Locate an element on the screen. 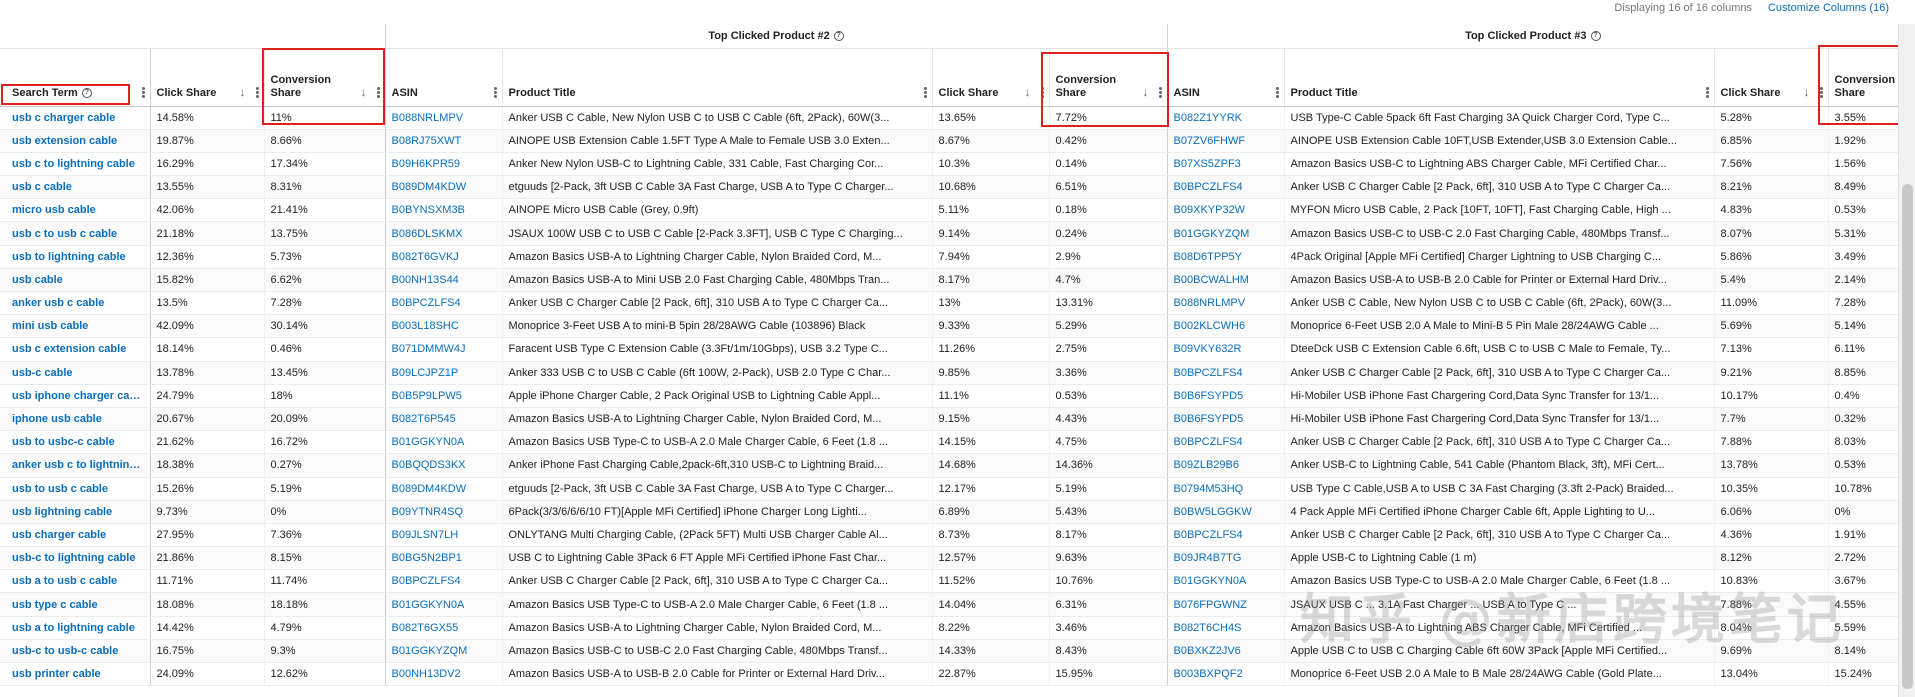 The height and width of the screenshot is (697, 1915). search-term-link: usb-c to lightning cable is located at coordinates (75, 558).